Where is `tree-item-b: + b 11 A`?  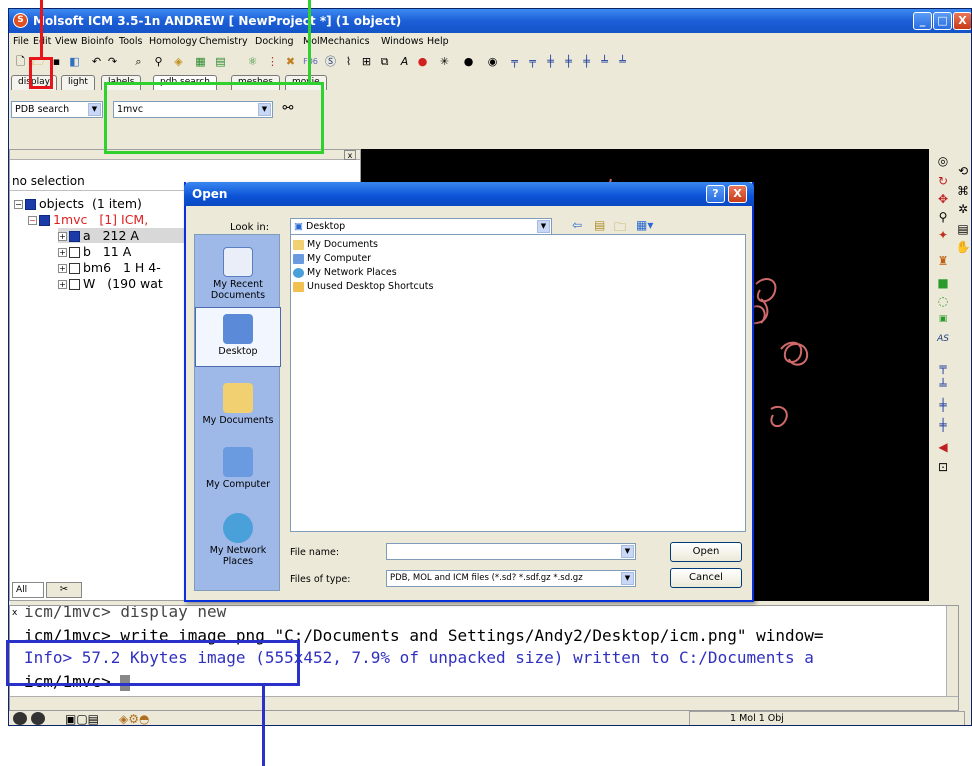
tree-item-b: + b 11 A is located at coordinates (94, 251).